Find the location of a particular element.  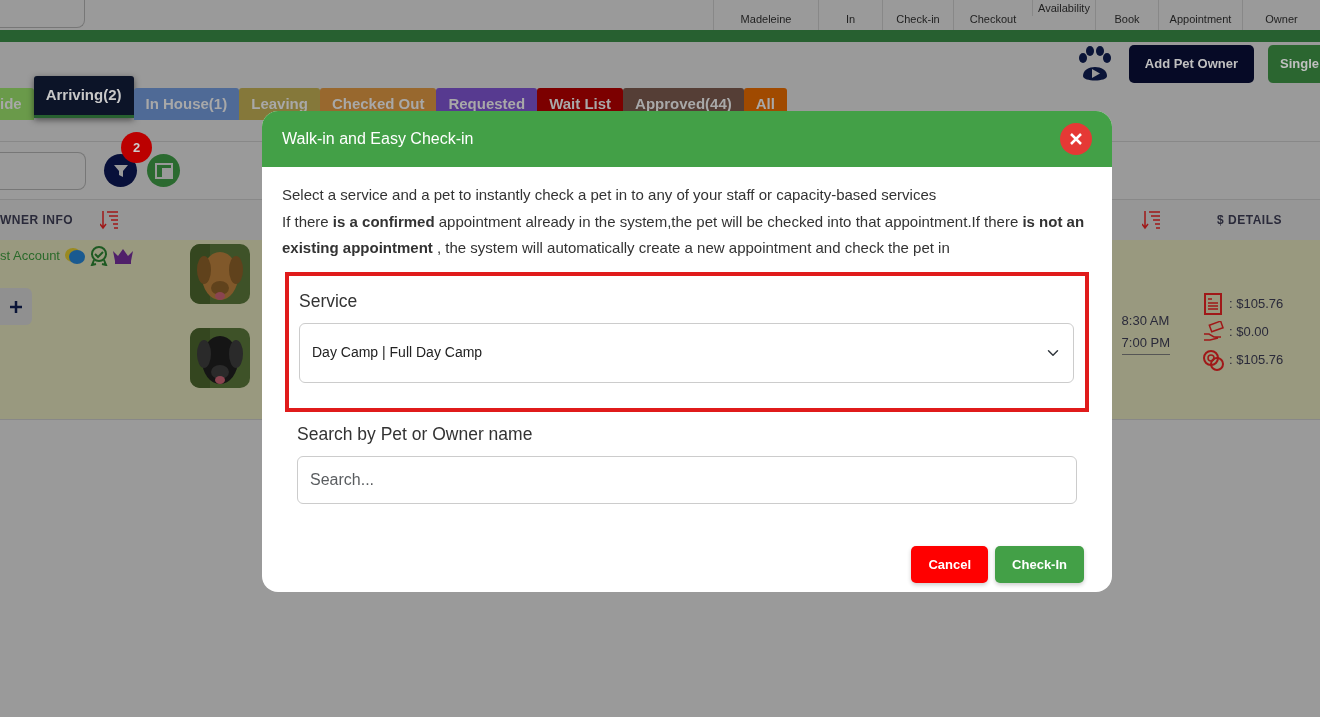

close-button is located at coordinates (1076, 139).